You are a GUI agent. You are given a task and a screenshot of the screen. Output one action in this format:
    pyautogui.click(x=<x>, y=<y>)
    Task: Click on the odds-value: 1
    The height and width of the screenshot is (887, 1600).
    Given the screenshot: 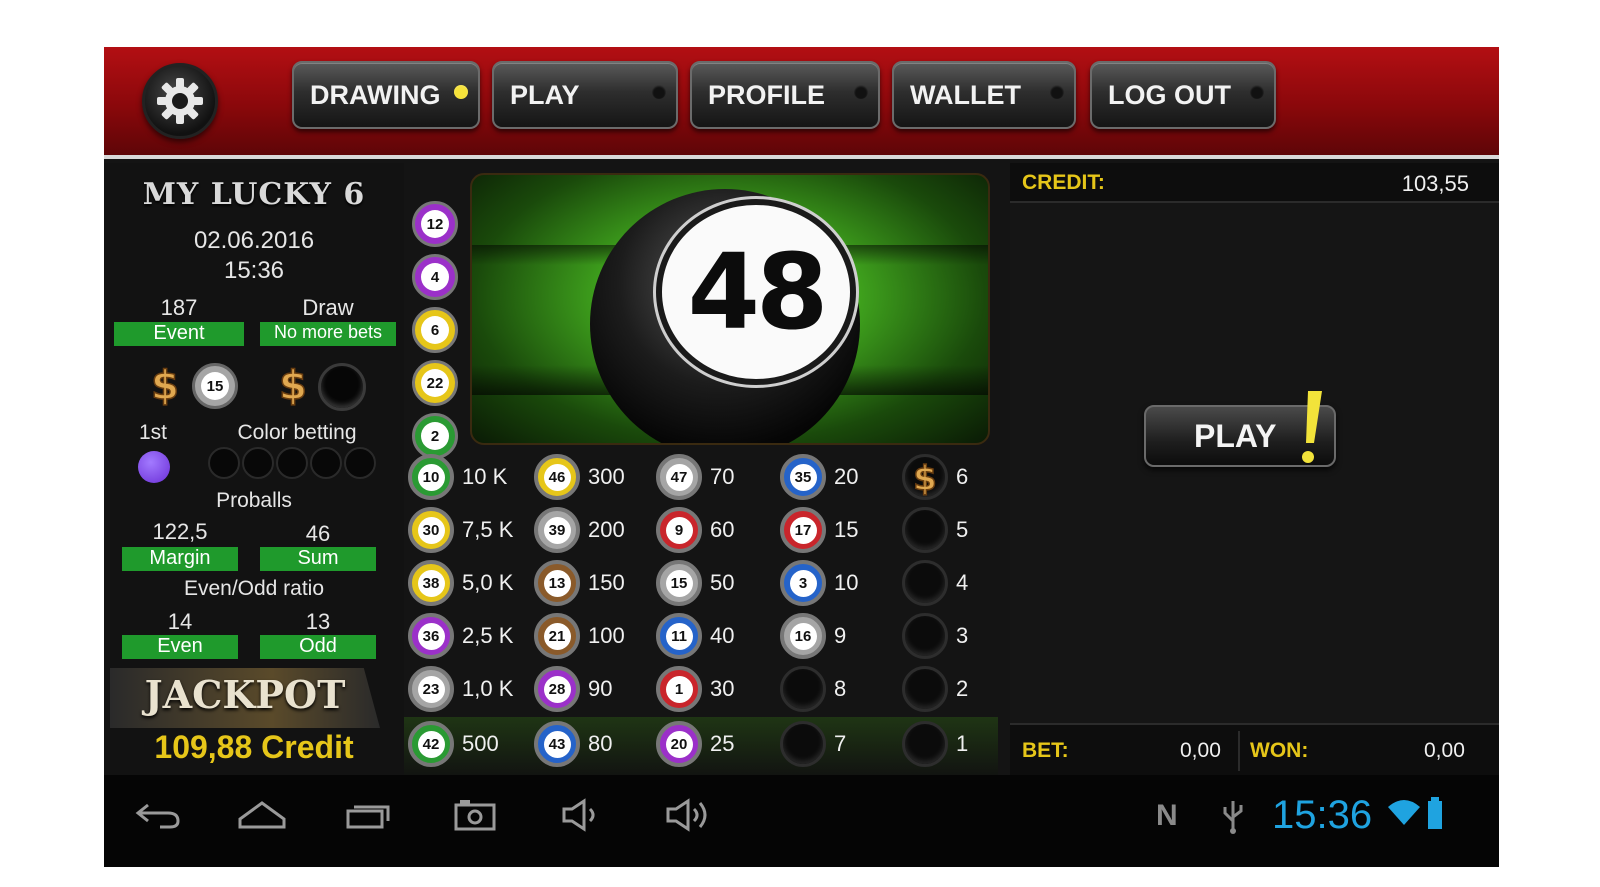 What is the action you would take?
    pyautogui.click(x=962, y=743)
    